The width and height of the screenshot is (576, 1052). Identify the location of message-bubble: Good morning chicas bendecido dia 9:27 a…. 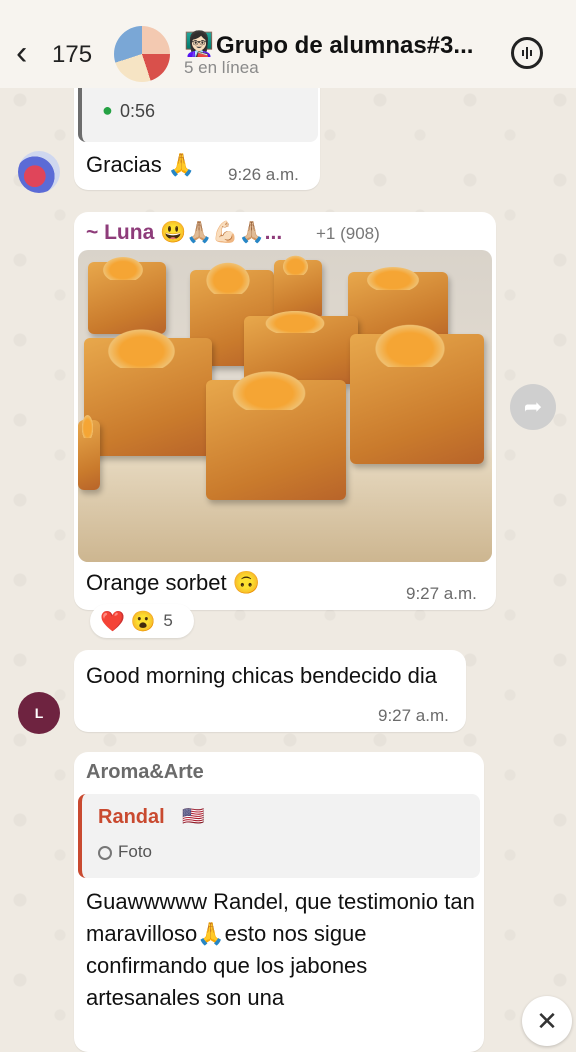
(270, 691).